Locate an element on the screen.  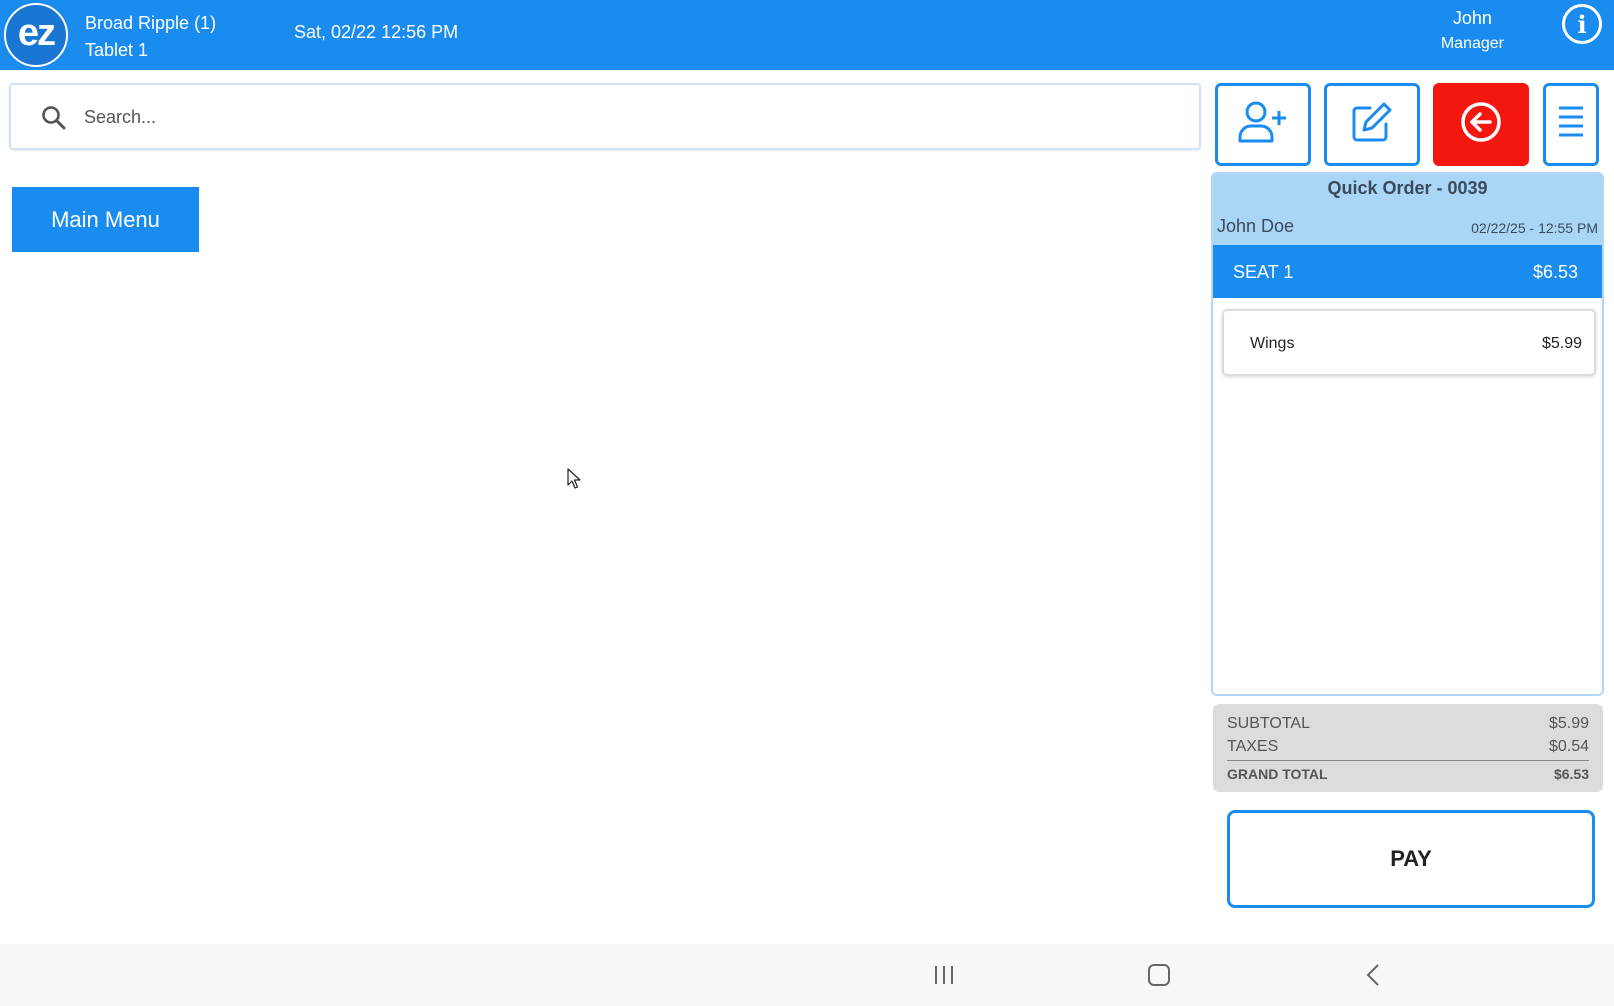
logo-text: ez is located at coordinates (36, 33).